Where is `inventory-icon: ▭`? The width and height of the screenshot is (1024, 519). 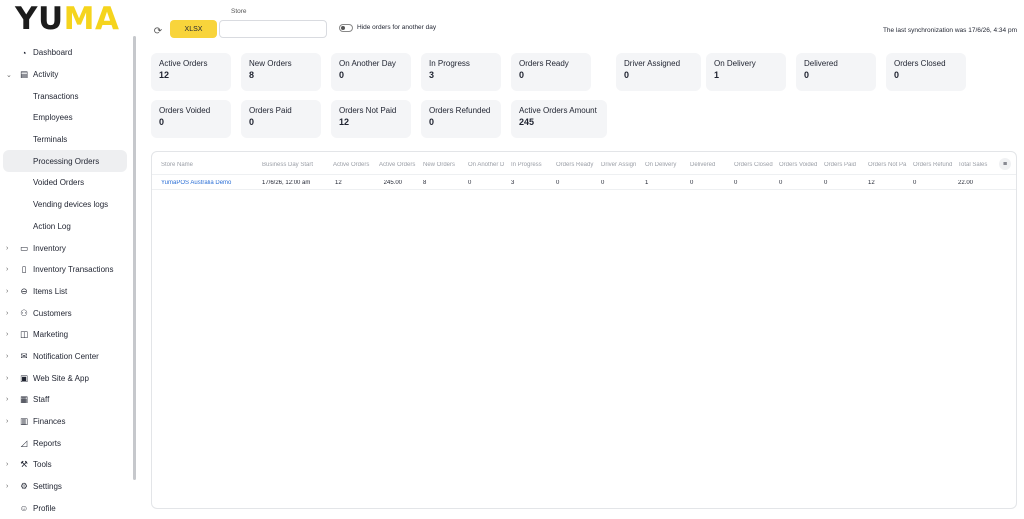
inventory-icon: ▭ is located at coordinates (24, 247).